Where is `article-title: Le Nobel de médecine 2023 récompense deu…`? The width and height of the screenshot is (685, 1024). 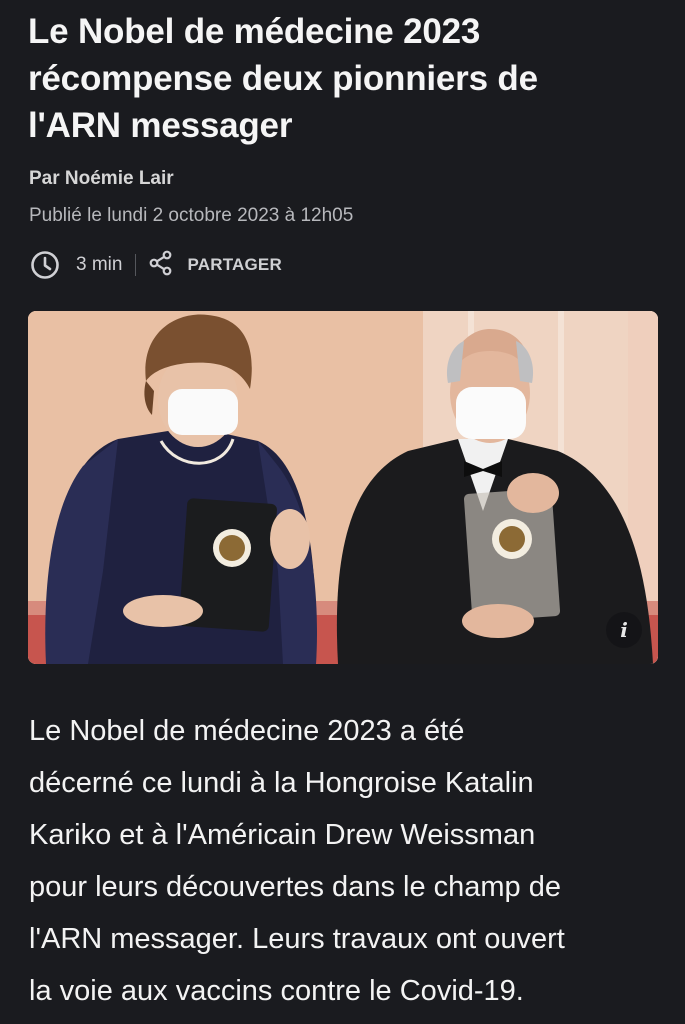 article-title: Le Nobel de médecine 2023 récompense deu… is located at coordinates (283, 78).